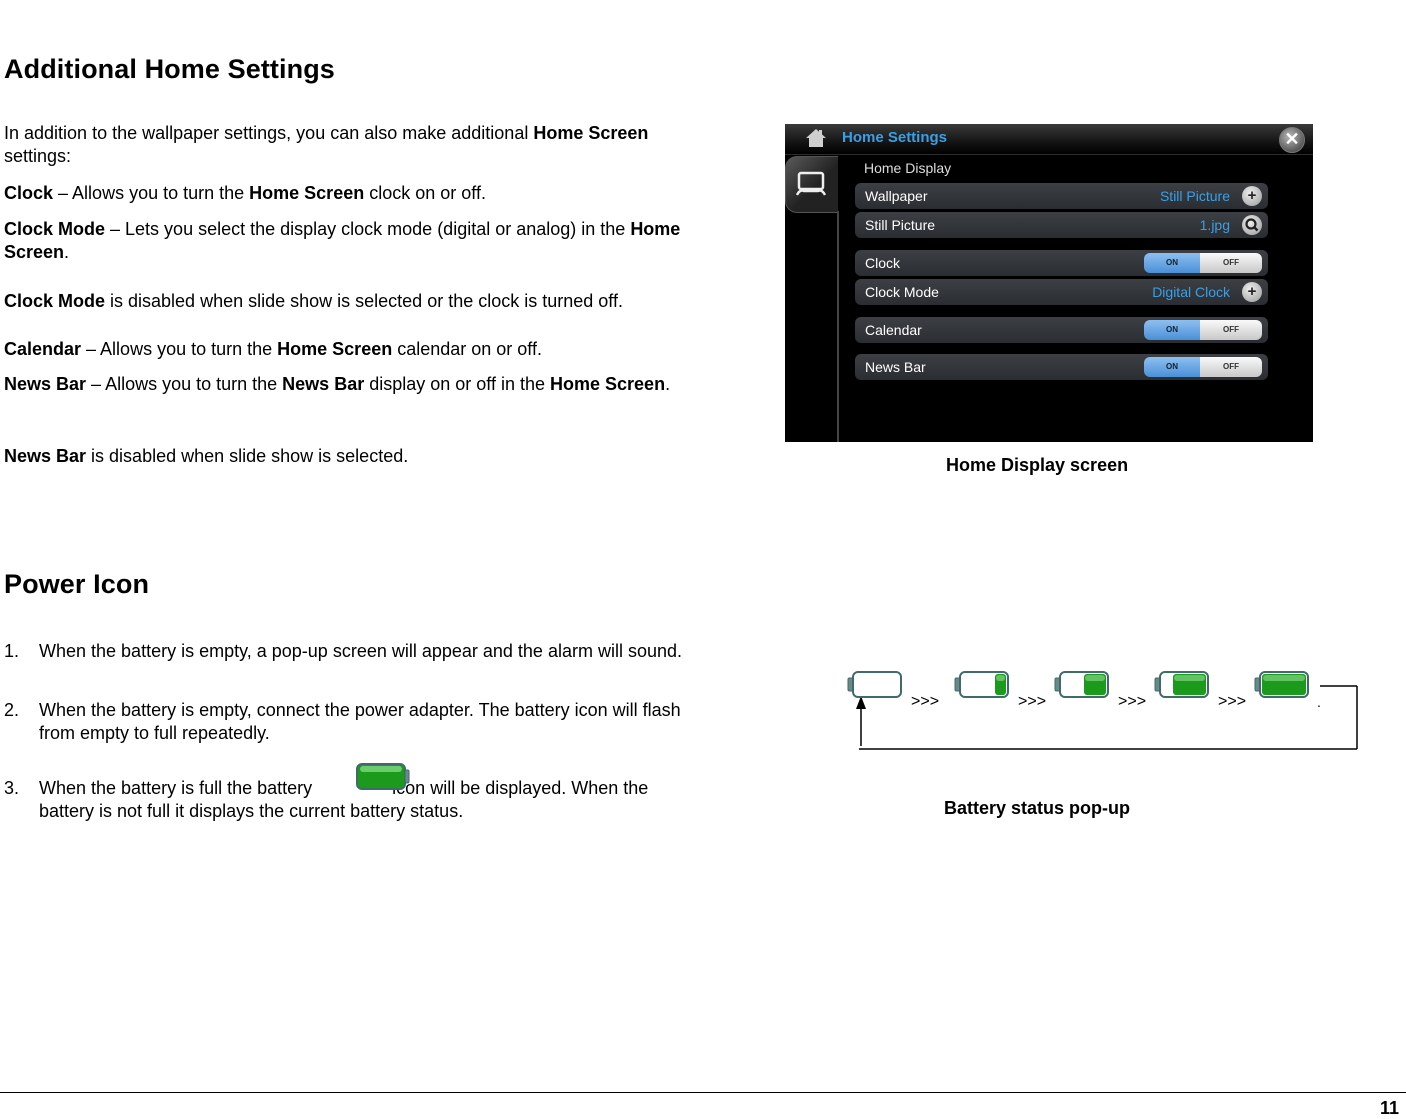 Image resolution: width=1406 pixels, height=1119 pixels. I want to click on tab-divider, so click(838, 326).